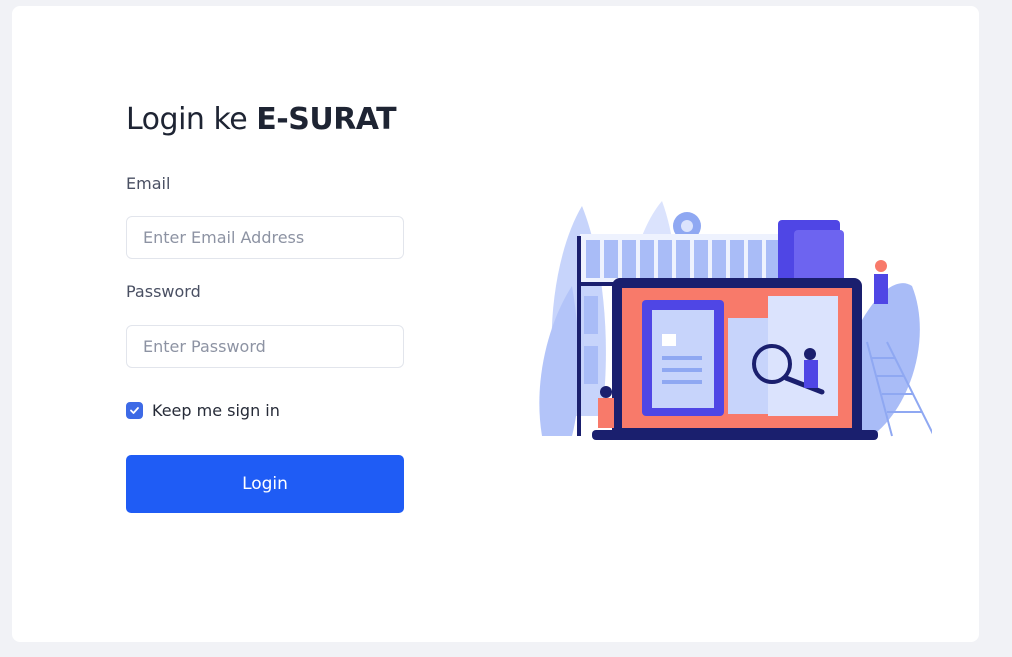  Describe the element at coordinates (148, 183) in the screenshot. I see `email-label: Email` at that location.